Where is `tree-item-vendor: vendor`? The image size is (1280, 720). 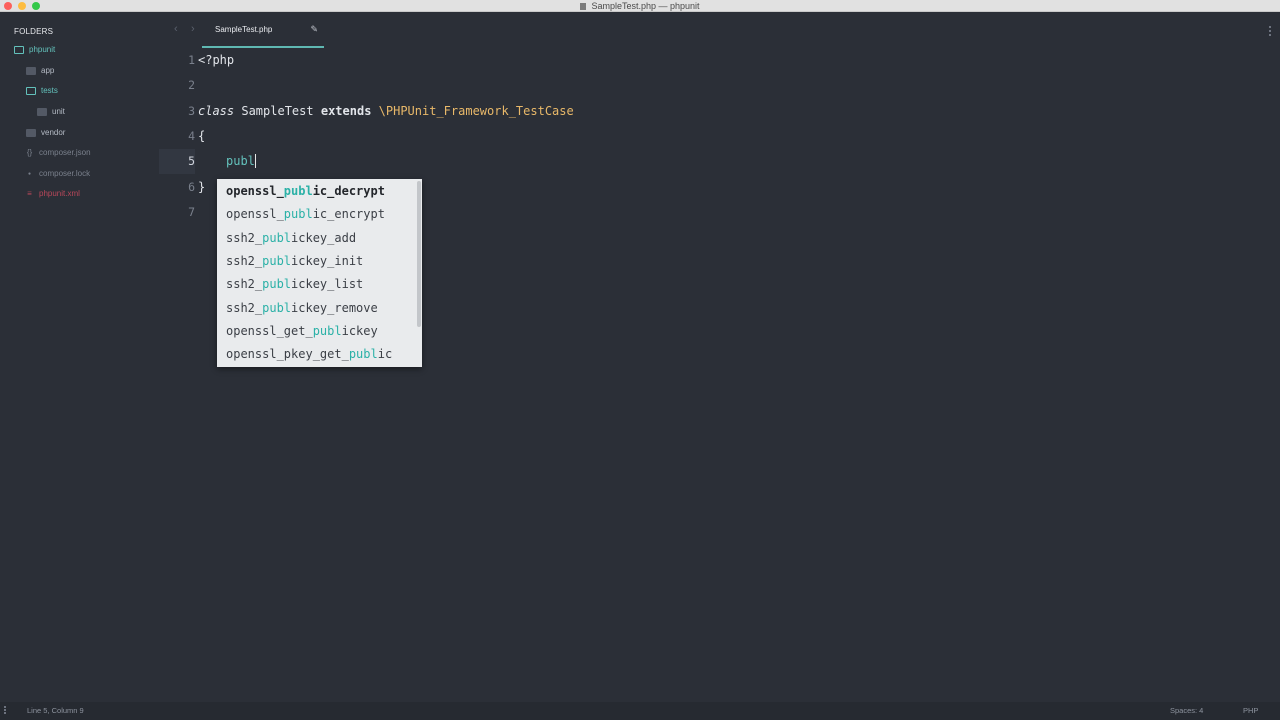
tree-item-vendor: vendor is located at coordinates (45, 133).